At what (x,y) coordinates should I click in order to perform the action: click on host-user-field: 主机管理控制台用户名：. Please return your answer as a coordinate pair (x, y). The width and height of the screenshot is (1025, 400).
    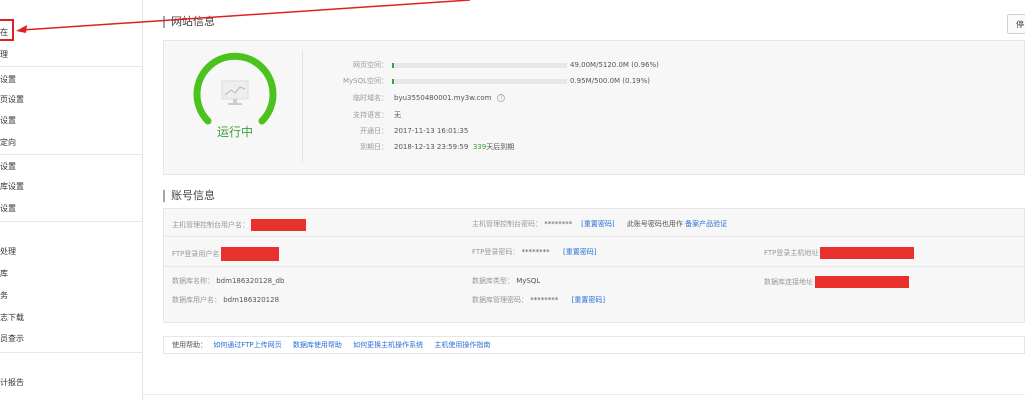
    Looking at the image, I should click on (239, 225).